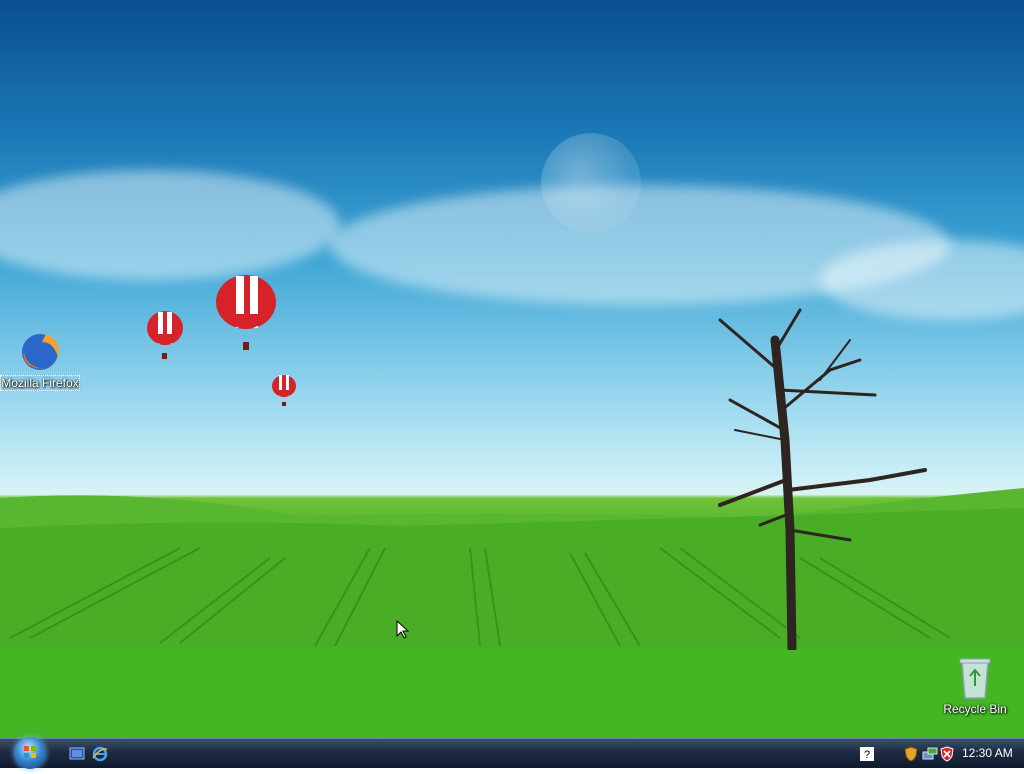 The image size is (1024, 774). I want to click on taskbar: ? 12:30 AM, so click(512, 753).